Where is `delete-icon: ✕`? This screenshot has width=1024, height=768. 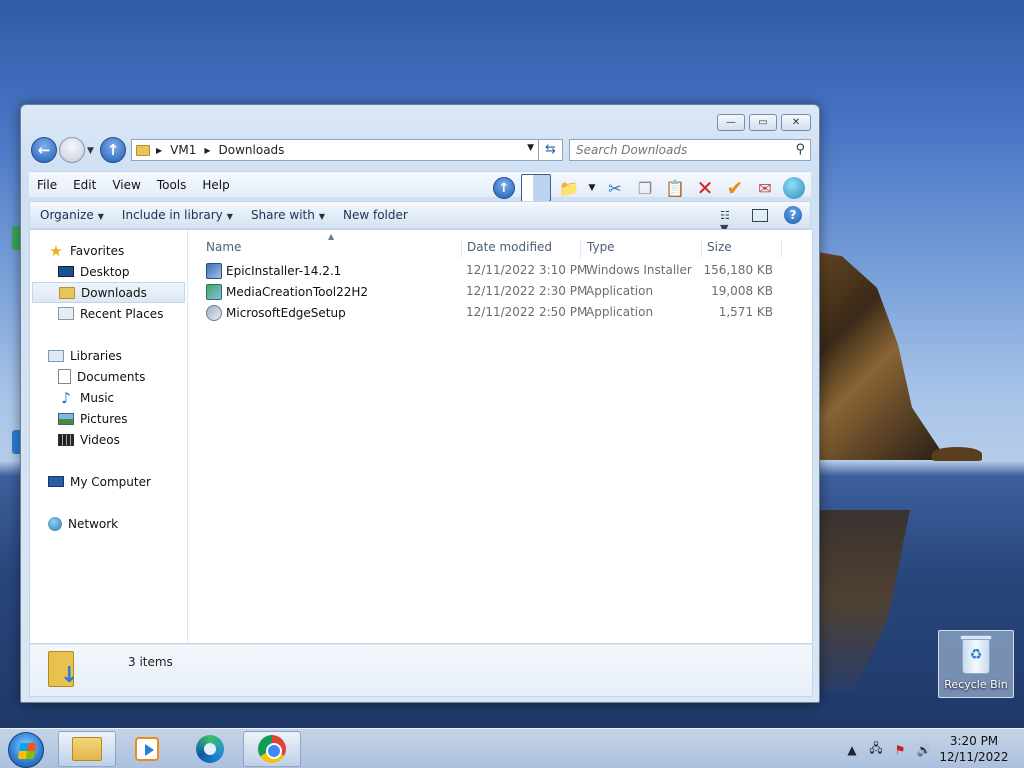
delete-icon: ✕ is located at coordinates (705, 188).